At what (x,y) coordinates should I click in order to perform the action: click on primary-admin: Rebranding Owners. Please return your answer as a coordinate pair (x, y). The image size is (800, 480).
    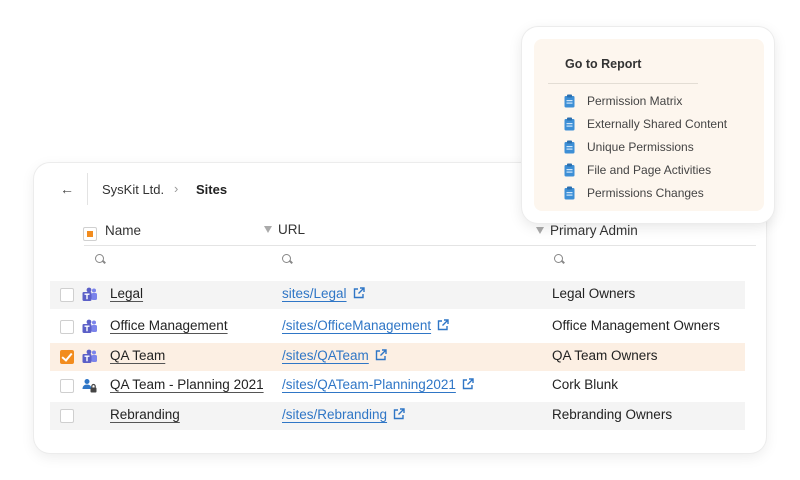
    Looking at the image, I should click on (612, 414).